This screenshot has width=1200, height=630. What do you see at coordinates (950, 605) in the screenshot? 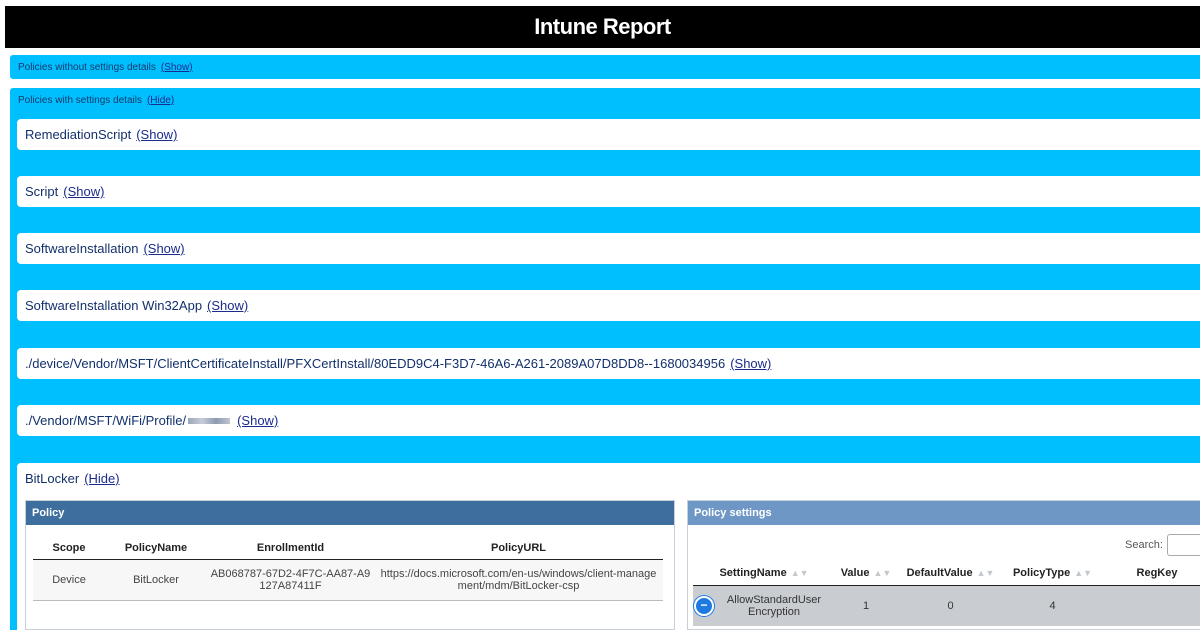
I see `cell-defaultvalue: 0` at bounding box center [950, 605].